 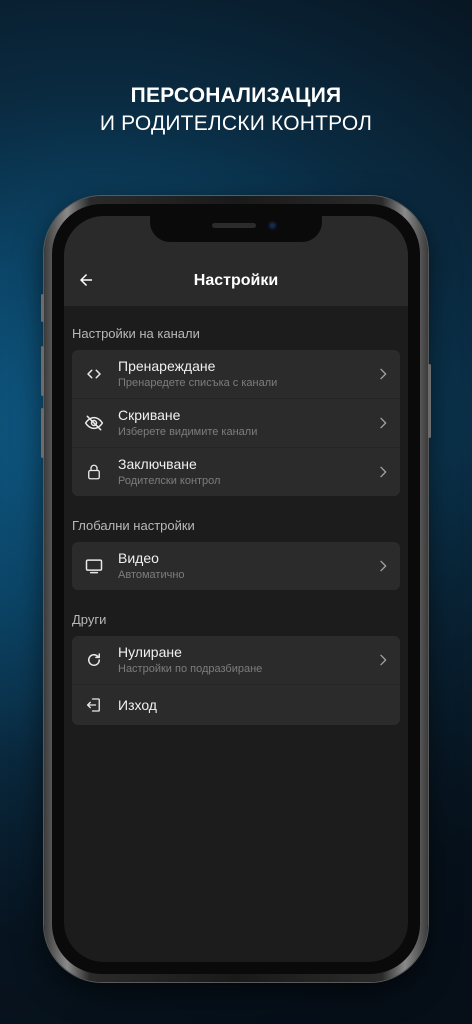 What do you see at coordinates (89, 619) in the screenshot?
I see `section-label-other: Други` at bounding box center [89, 619].